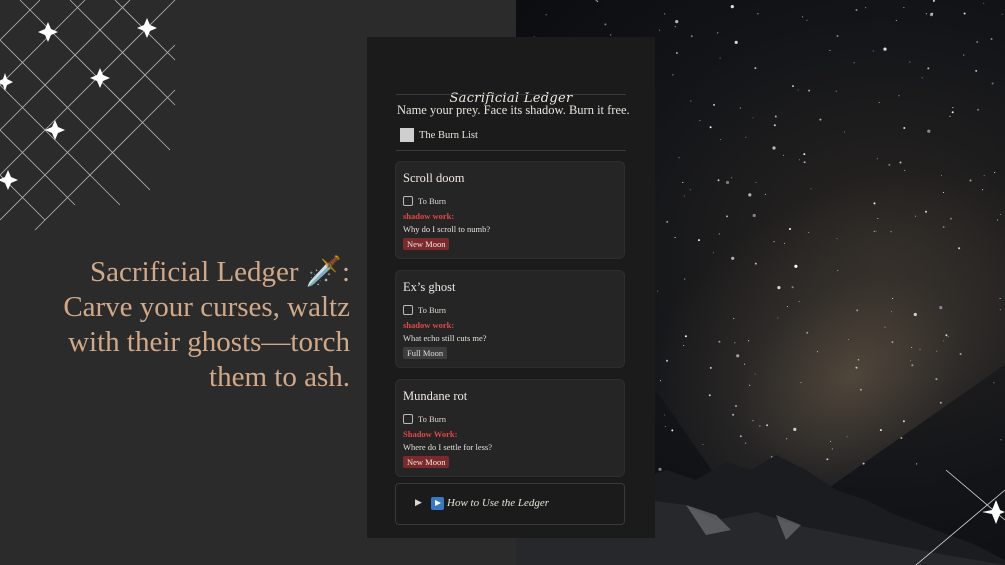  I want to click on entry-name: Ex’s ghost, so click(429, 287).